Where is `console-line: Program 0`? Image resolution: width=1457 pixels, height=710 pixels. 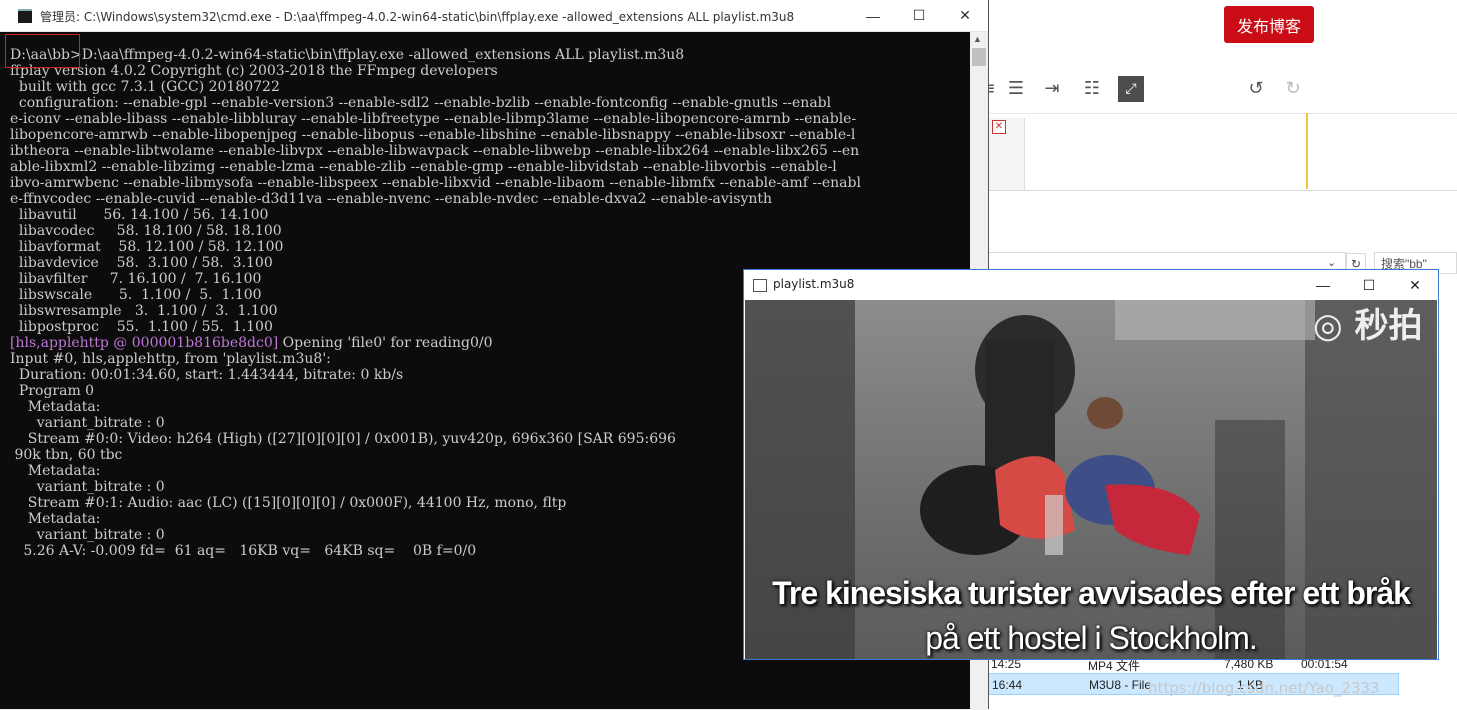 console-line: Program 0 is located at coordinates (52, 391).